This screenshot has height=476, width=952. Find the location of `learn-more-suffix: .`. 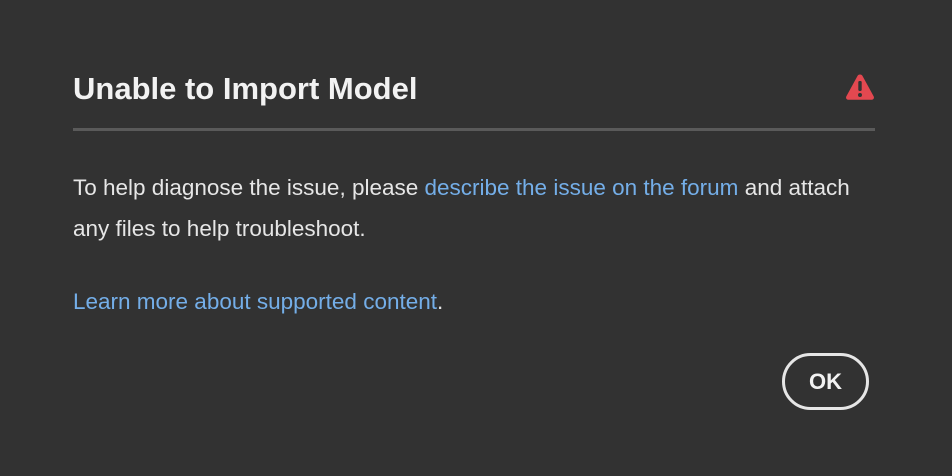

learn-more-suffix: . is located at coordinates (440, 301).